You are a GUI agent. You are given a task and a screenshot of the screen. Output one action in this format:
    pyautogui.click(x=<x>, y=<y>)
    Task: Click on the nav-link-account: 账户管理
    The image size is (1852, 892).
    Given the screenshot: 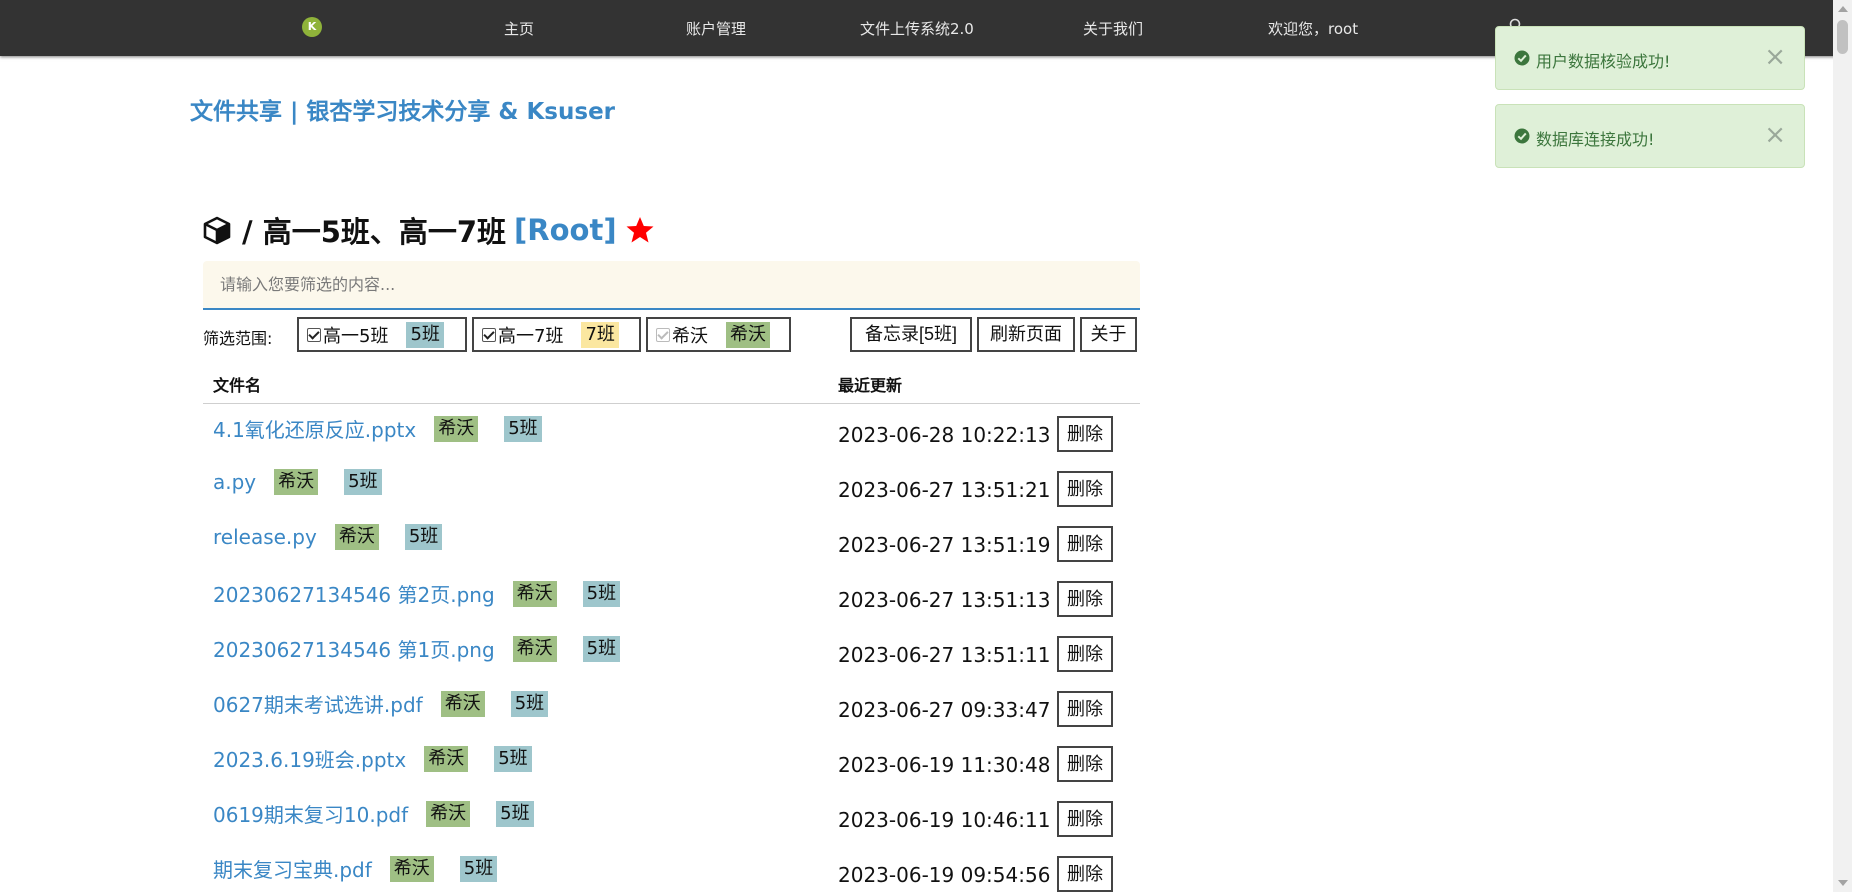 What is the action you would take?
    pyautogui.click(x=716, y=28)
    